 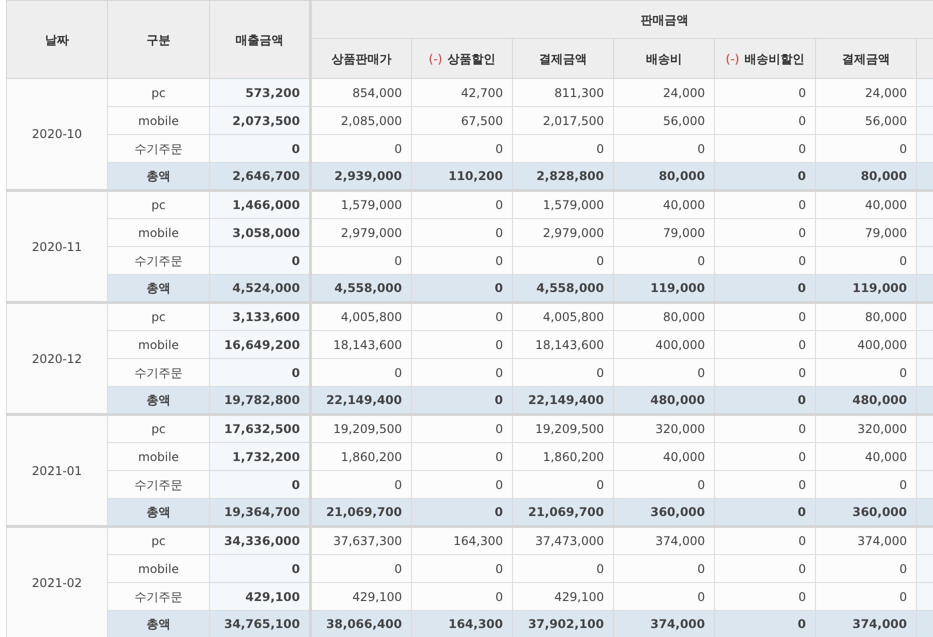 I want to click on revenue-cell: 573,200, so click(x=260, y=92).